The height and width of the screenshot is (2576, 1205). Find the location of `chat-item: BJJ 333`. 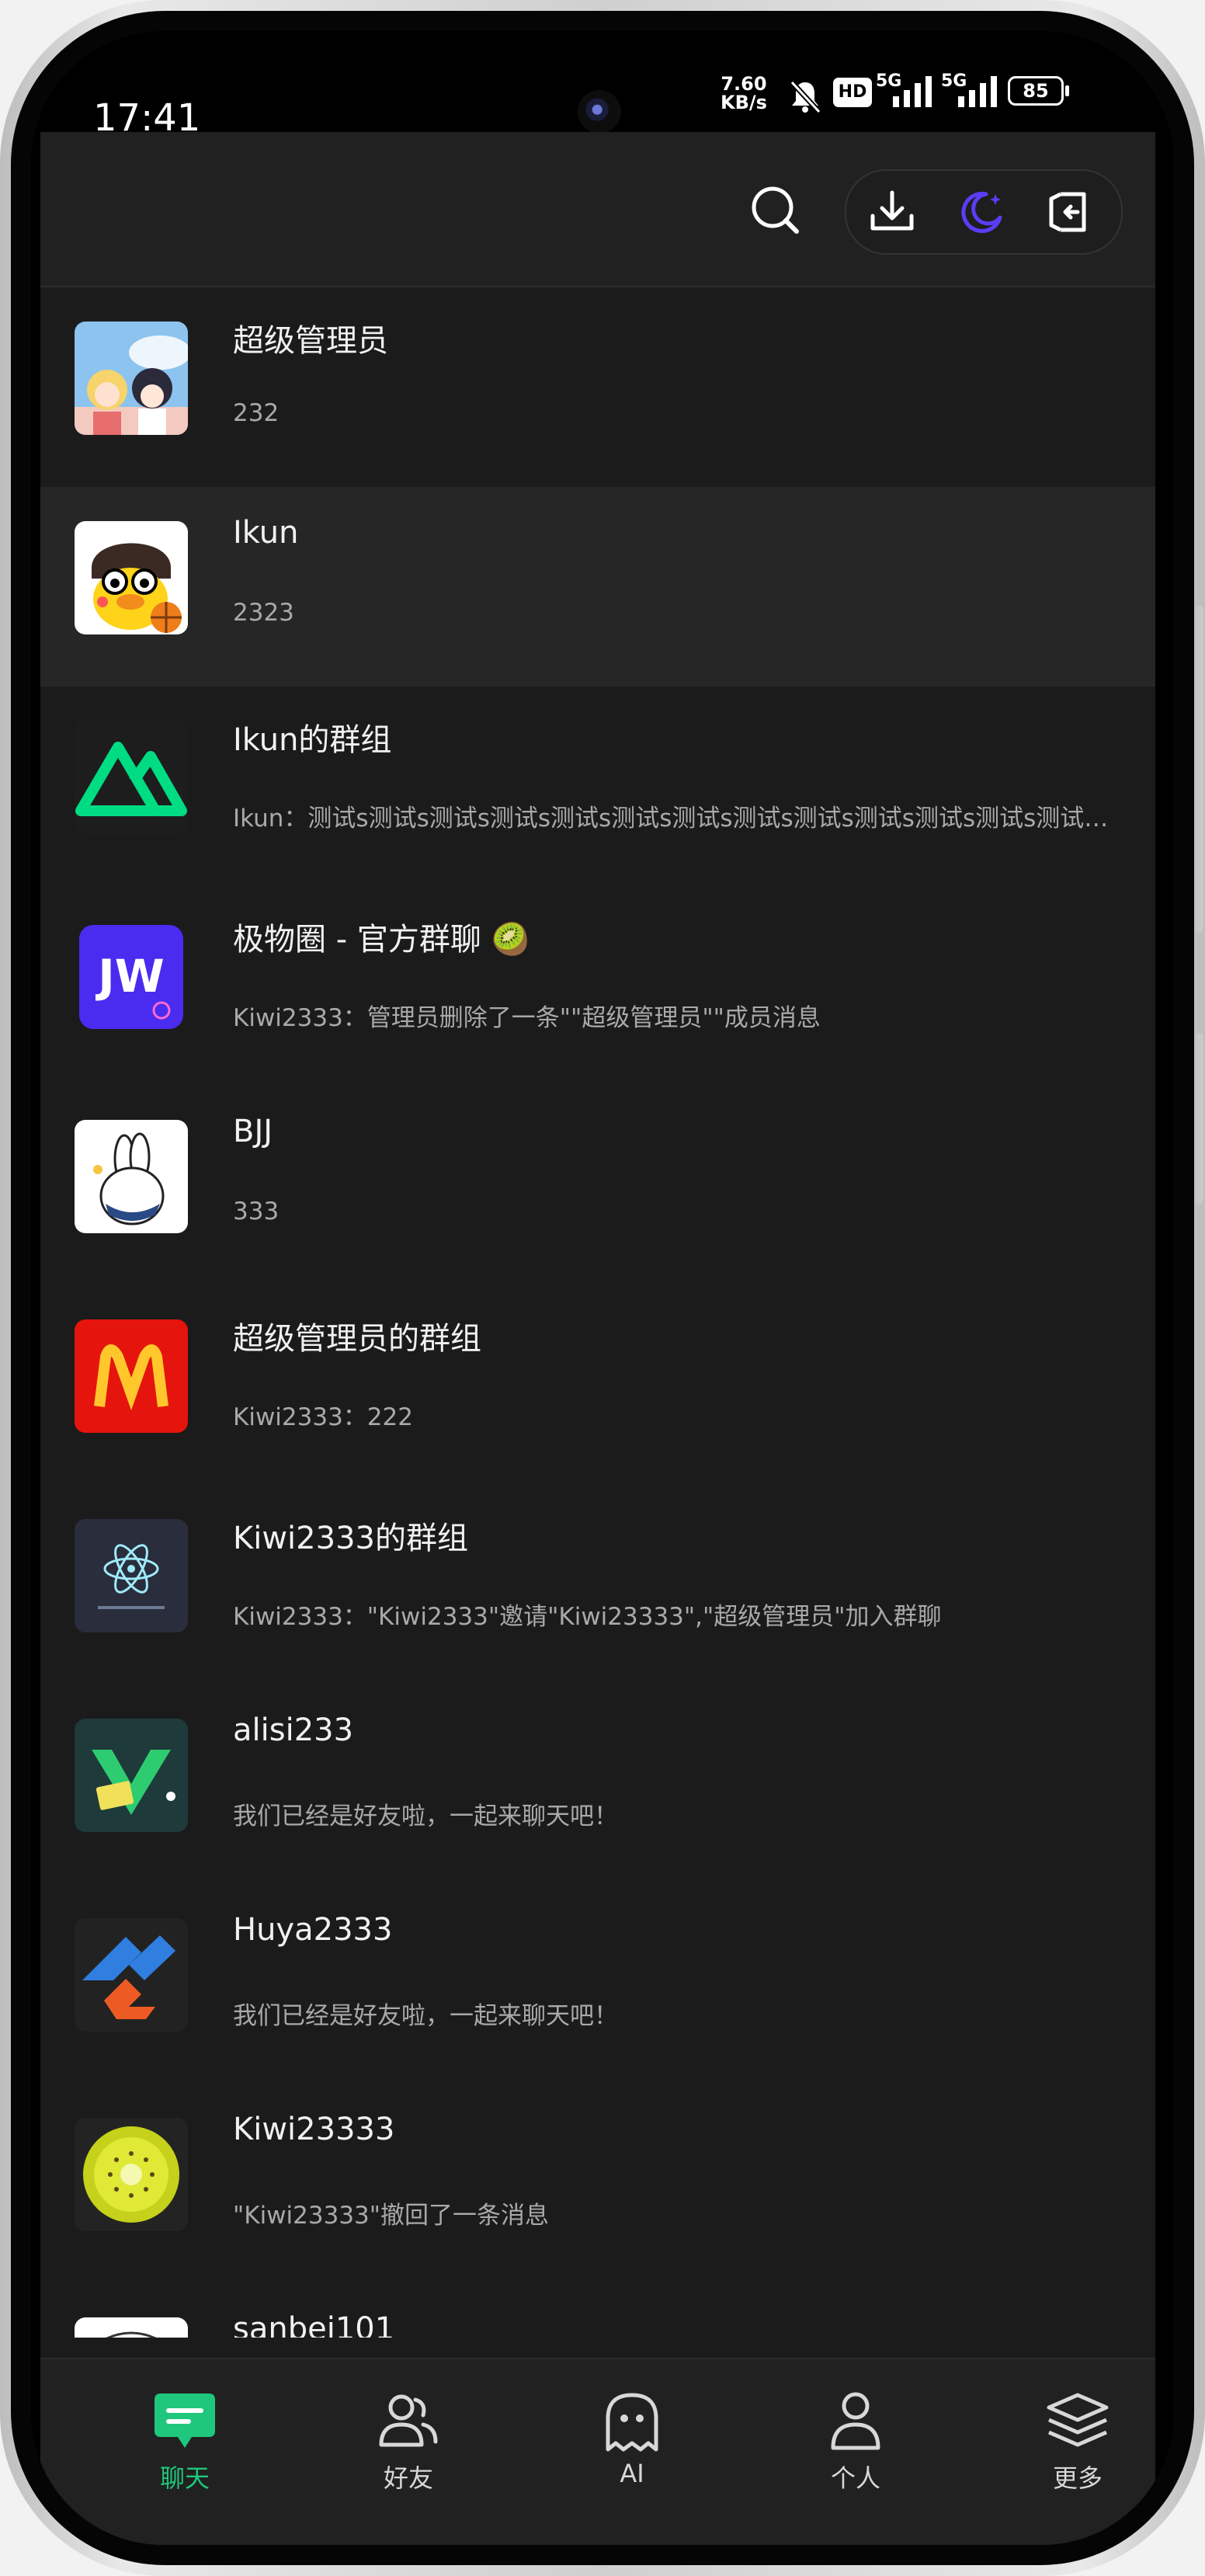

chat-item: BJJ 333 is located at coordinates (598, 1185).